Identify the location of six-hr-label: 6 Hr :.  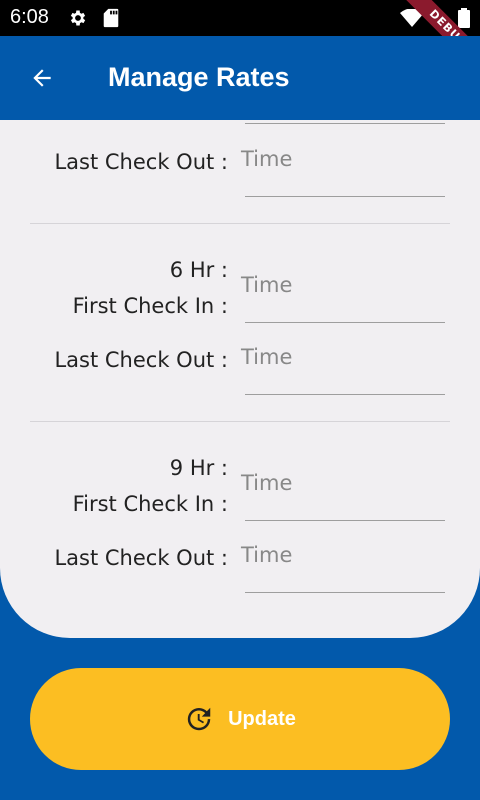
(198, 270).